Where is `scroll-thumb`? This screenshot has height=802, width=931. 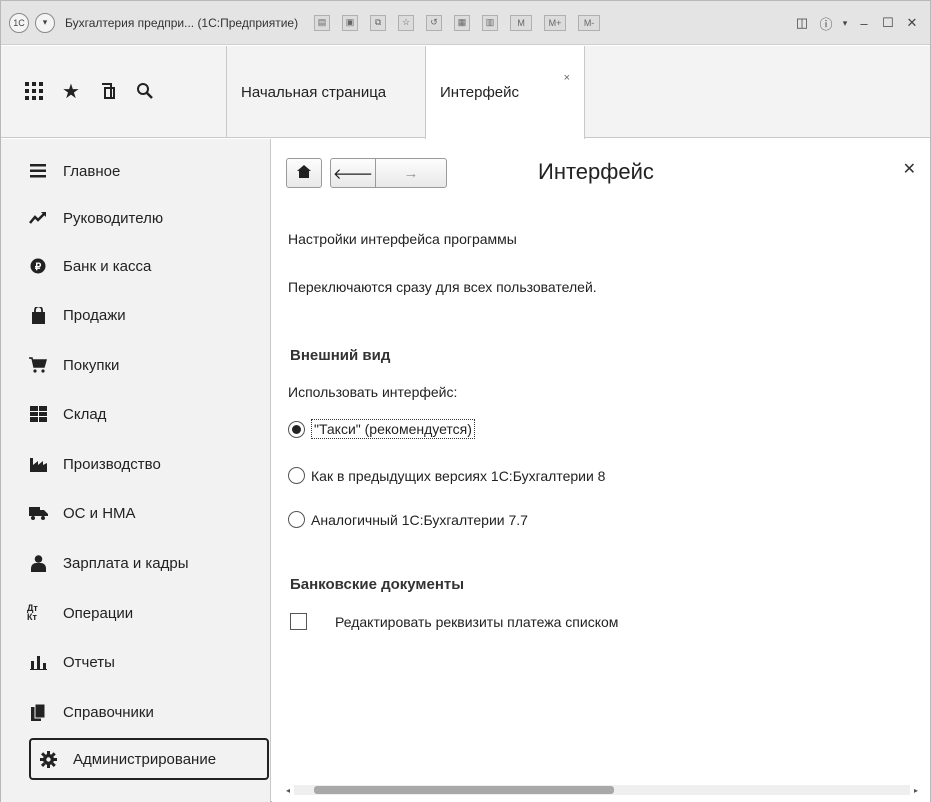 scroll-thumb is located at coordinates (464, 790).